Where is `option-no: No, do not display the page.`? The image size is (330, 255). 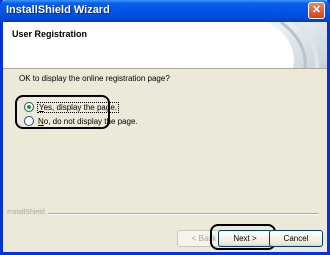 option-no: No, do not display the page. is located at coordinates (81, 121).